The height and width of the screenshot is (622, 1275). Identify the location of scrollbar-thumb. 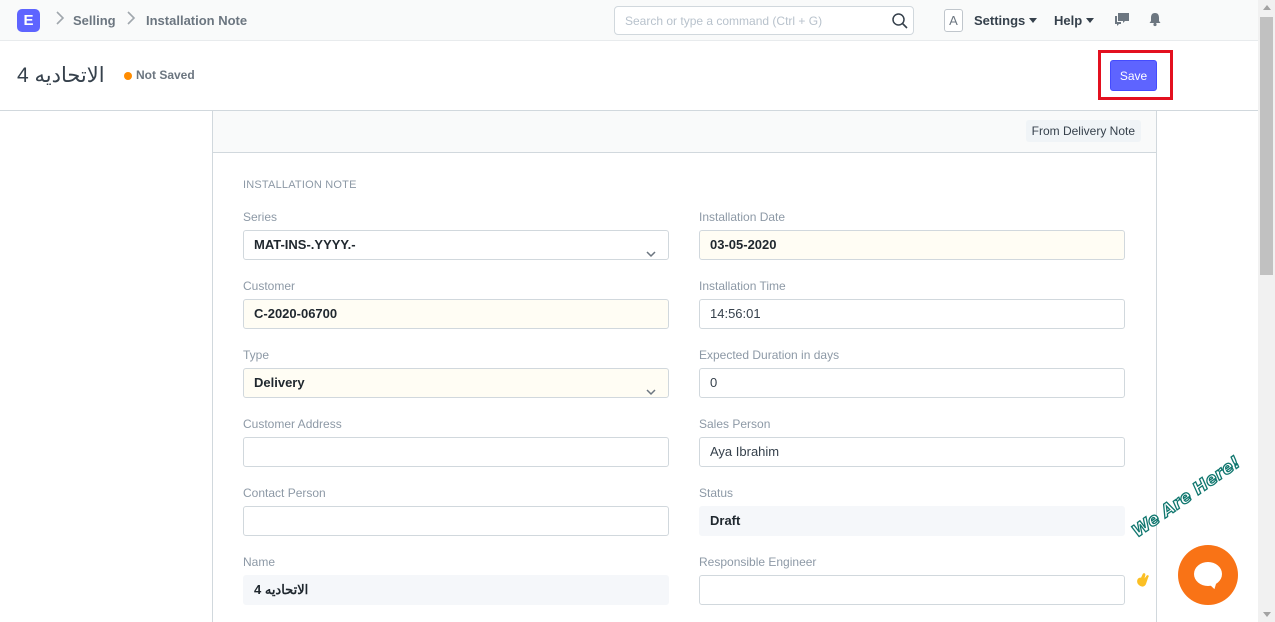
(1266, 146).